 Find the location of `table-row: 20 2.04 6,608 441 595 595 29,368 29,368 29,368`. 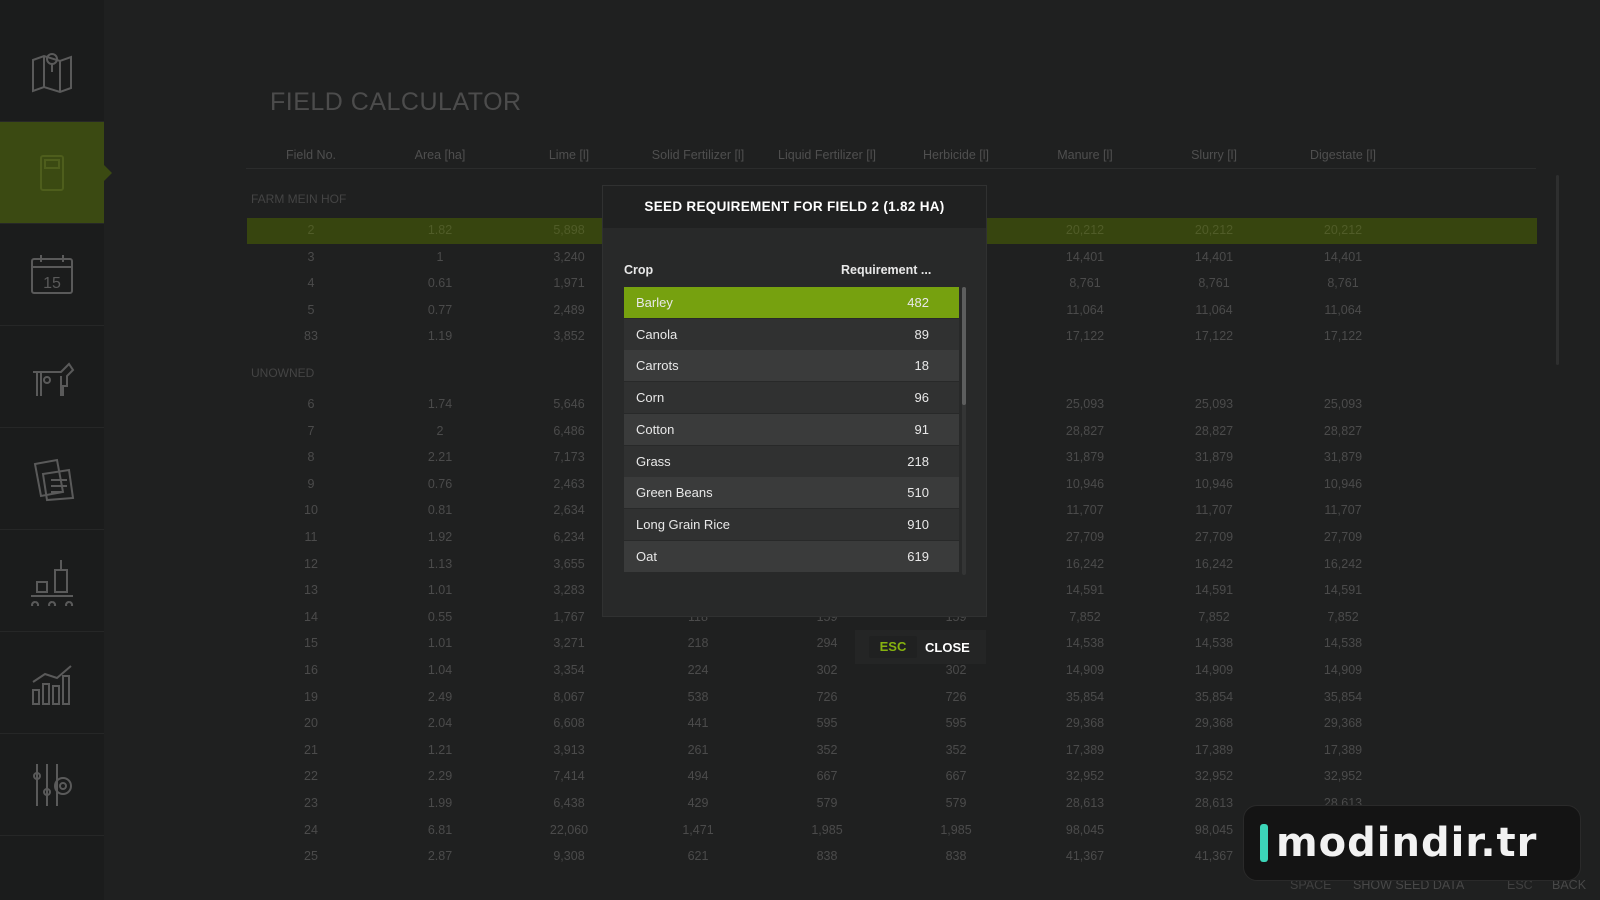

table-row: 20 2.04 6,608 441 595 595 29,368 29,368 29,368 is located at coordinates (892, 724).